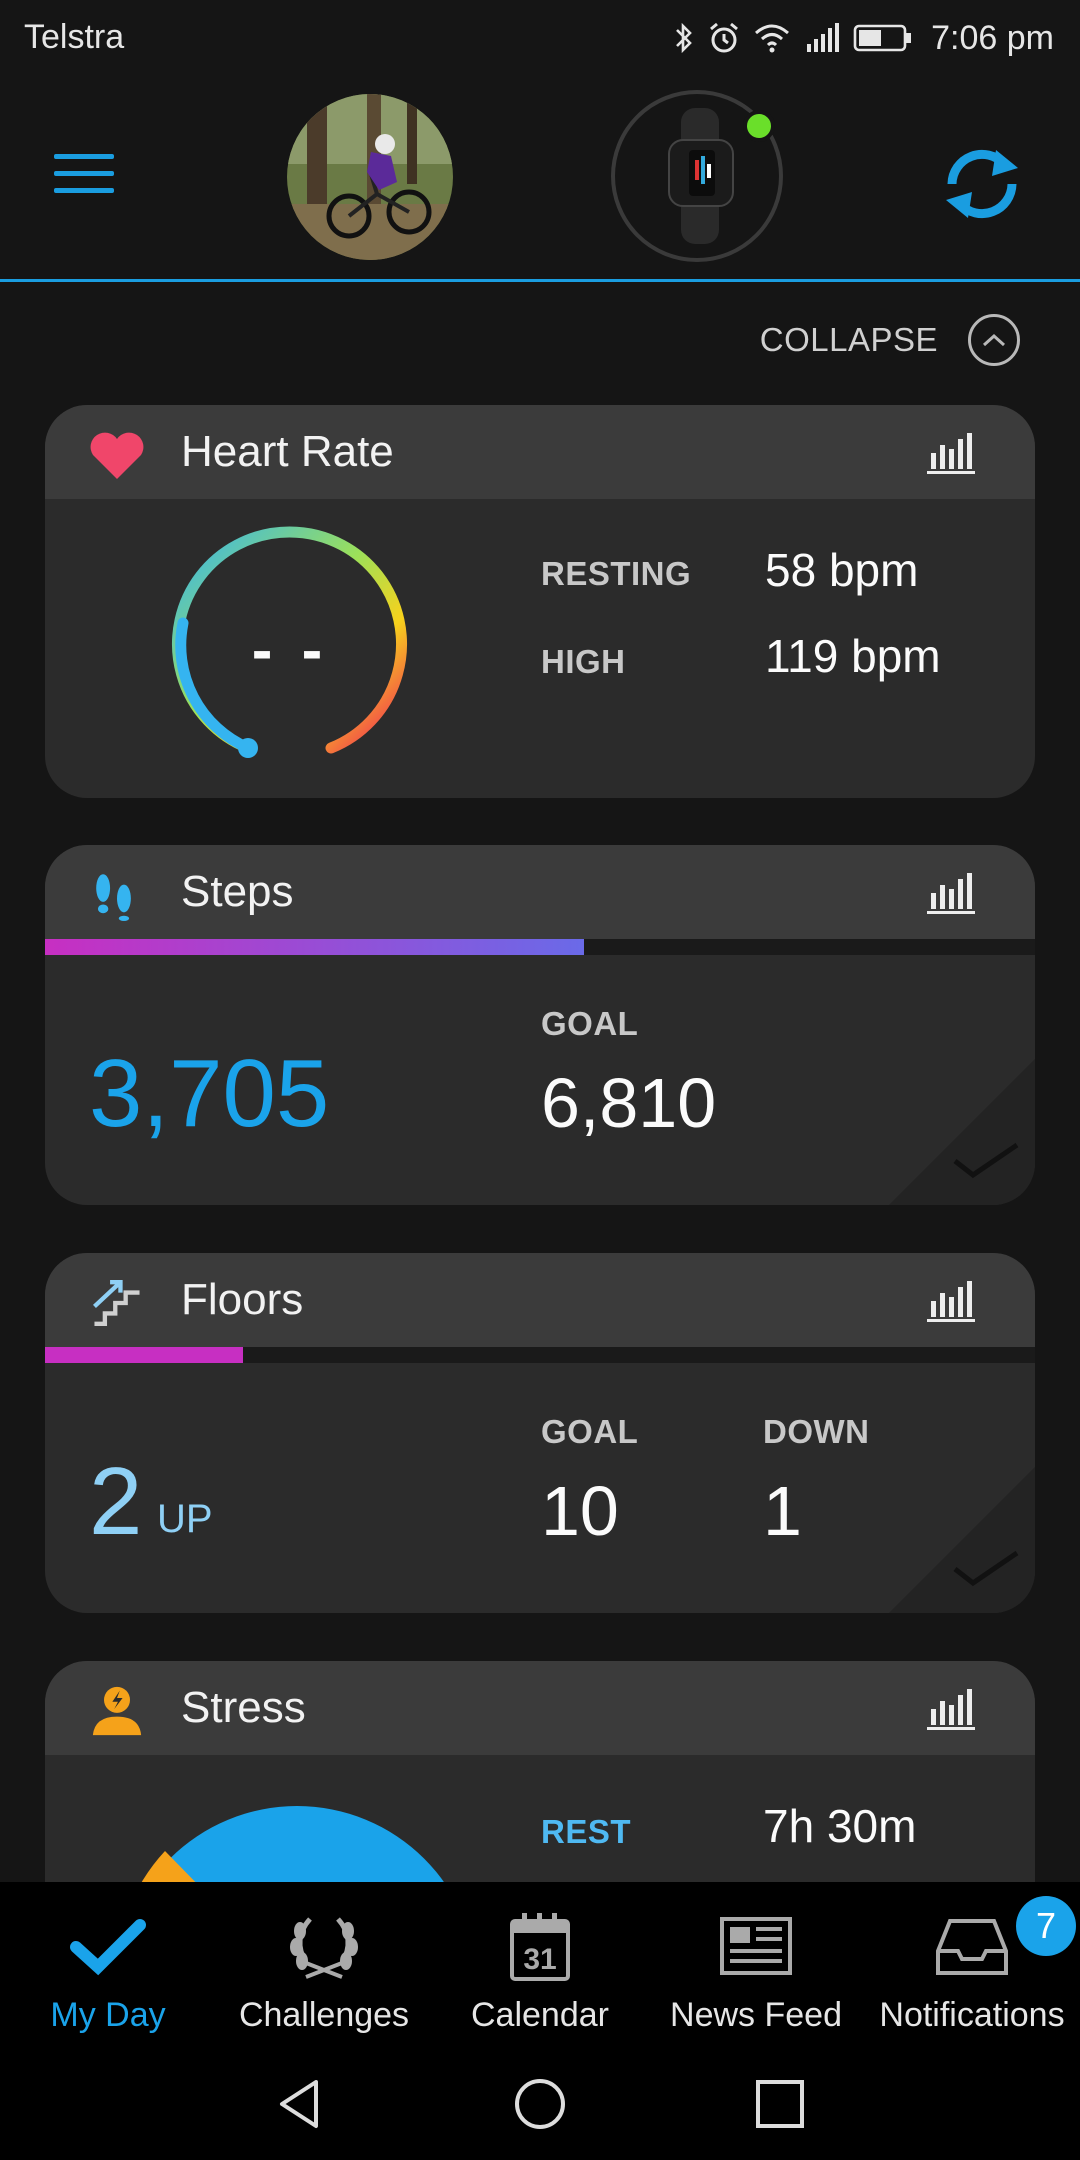  What do you see at coordinates (540, 1708) in the screenshot?
I see `card-header: Stress` at bounding box center [540, 1708].